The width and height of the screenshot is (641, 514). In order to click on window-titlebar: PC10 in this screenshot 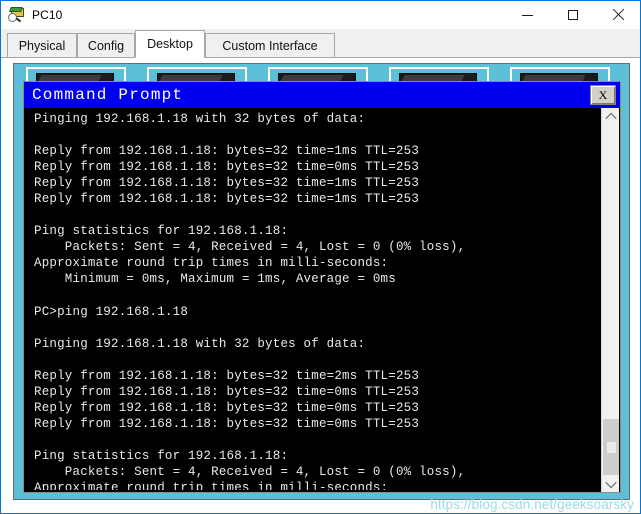, I will do `click(320, 15)`.